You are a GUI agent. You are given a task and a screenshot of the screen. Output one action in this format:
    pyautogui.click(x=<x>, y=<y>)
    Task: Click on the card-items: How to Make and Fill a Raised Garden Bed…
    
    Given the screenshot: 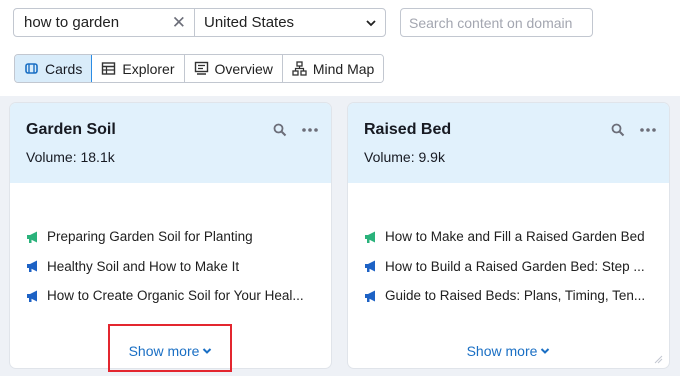 What is the action you would take?
    pyautogui.click(x=510, y=266)
    